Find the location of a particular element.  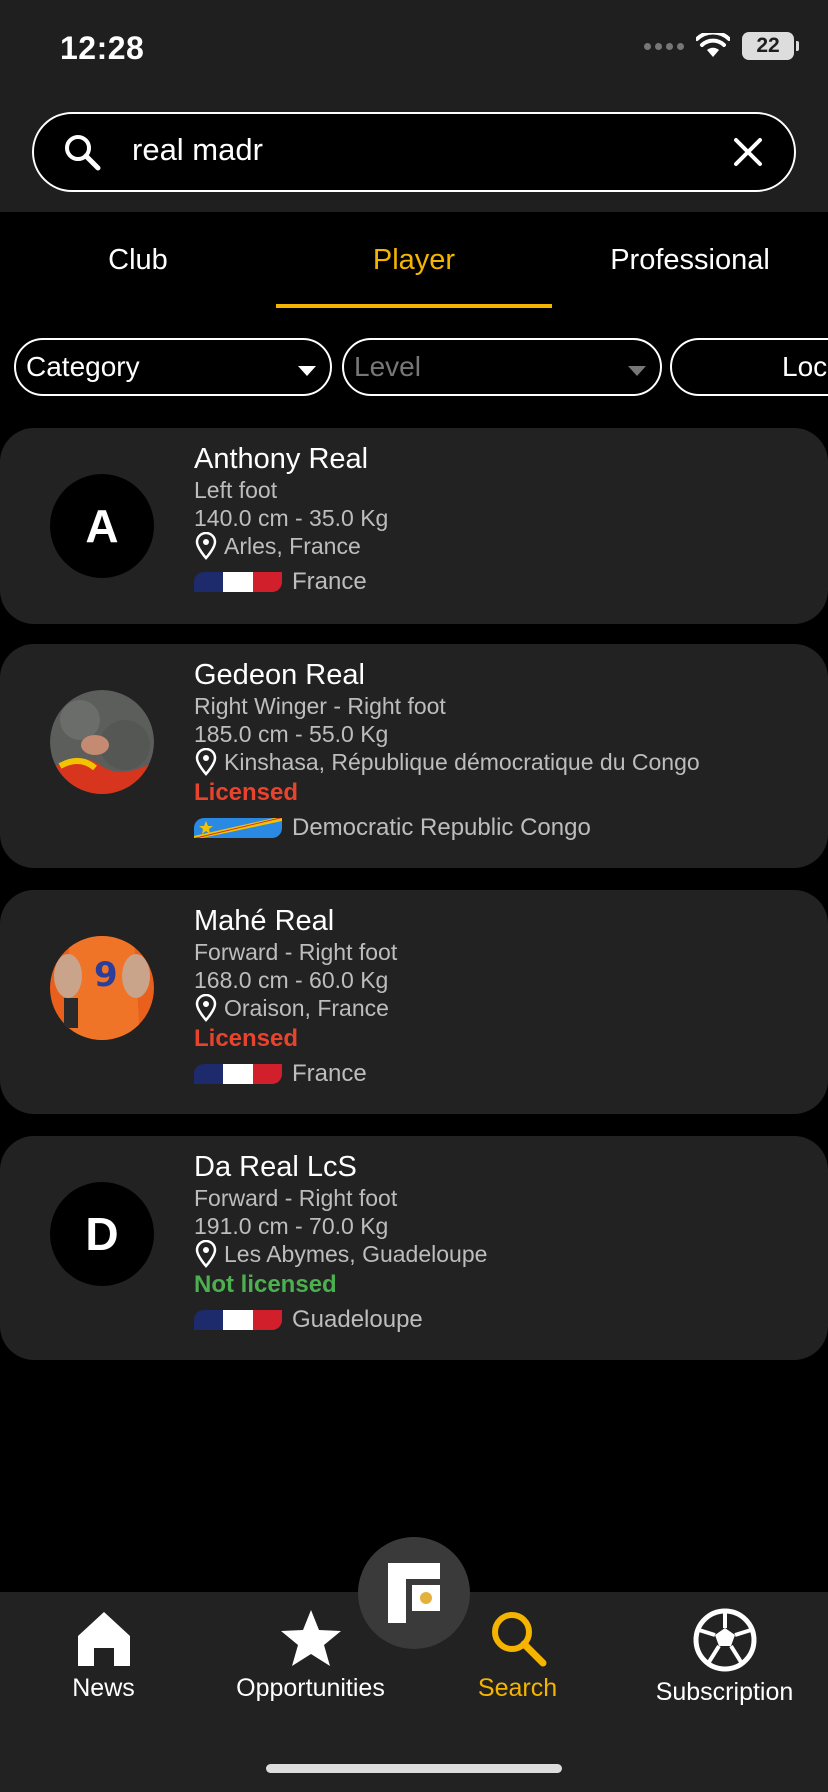

player-position: Left foot is located at coordinates (236, 490).